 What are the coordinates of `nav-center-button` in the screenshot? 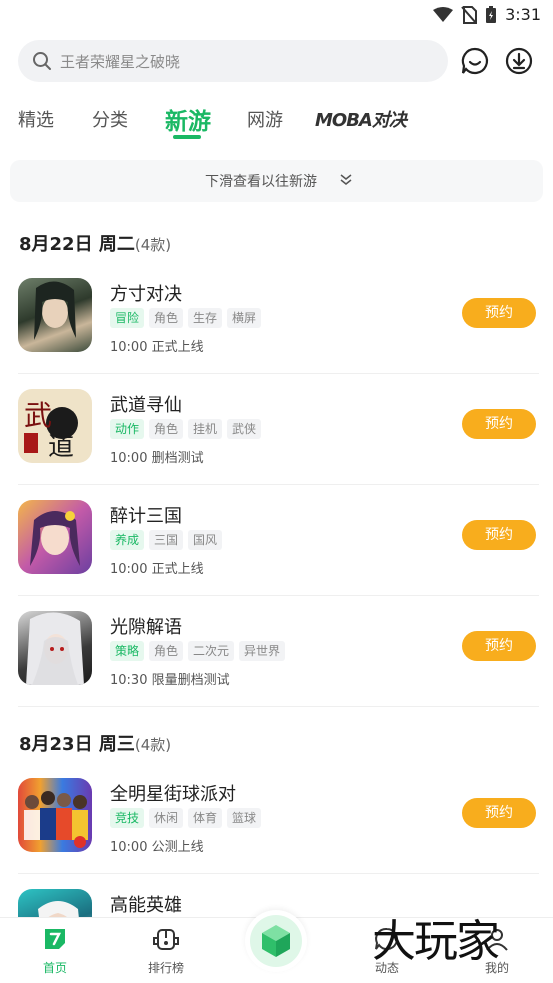 It's located at (276, 941).